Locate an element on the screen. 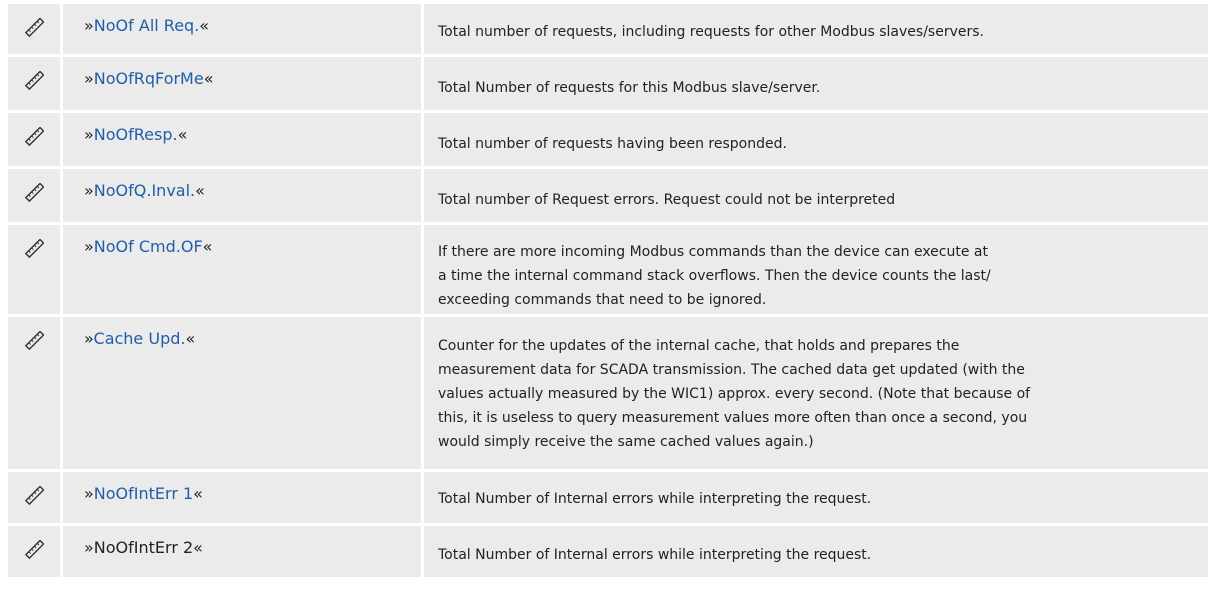 Image resolution: width=1213 pixels, height=602 pixels. parameter-label: NoOfIntErr 2 is located at coordinates (143, 547).